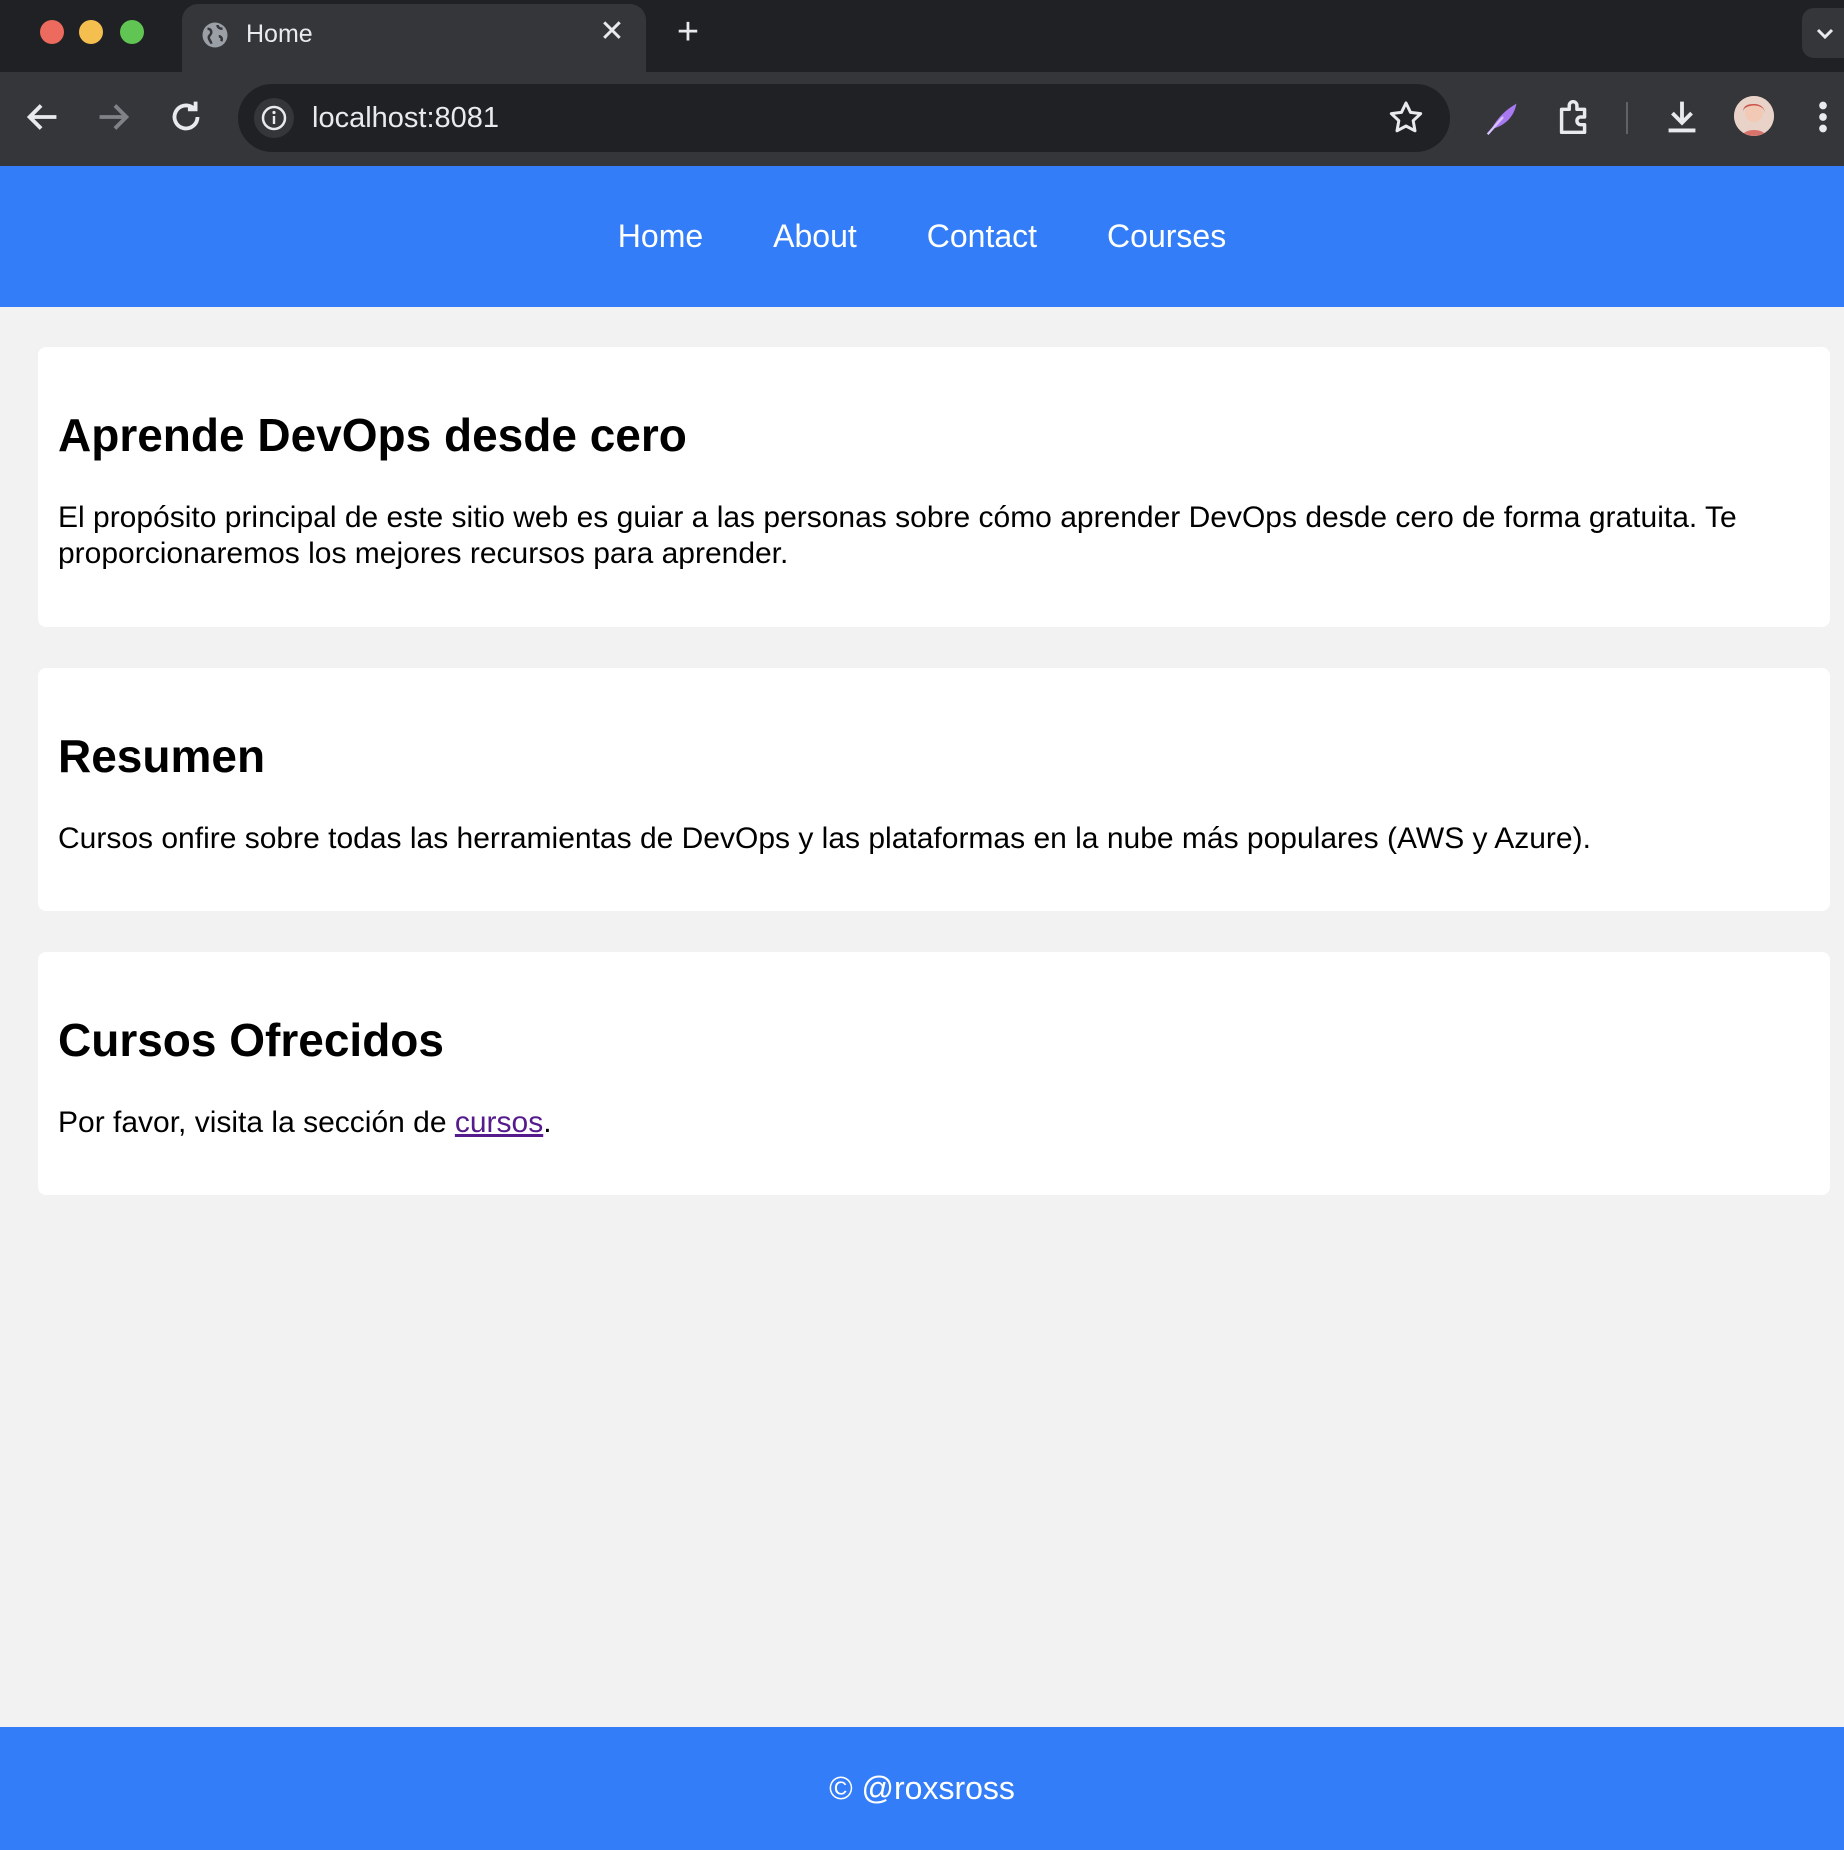 This screenshot has width=1844, height=1850. I want to click on globe-icon, so click(215, 35).